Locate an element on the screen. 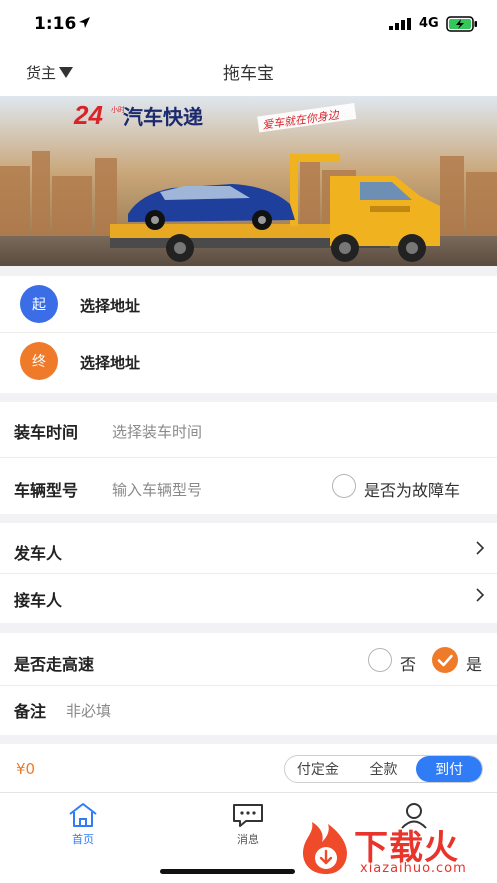 This screenshot has width=497, height=883. receiver-row: 接车人 is located at coordinates (248, 598).